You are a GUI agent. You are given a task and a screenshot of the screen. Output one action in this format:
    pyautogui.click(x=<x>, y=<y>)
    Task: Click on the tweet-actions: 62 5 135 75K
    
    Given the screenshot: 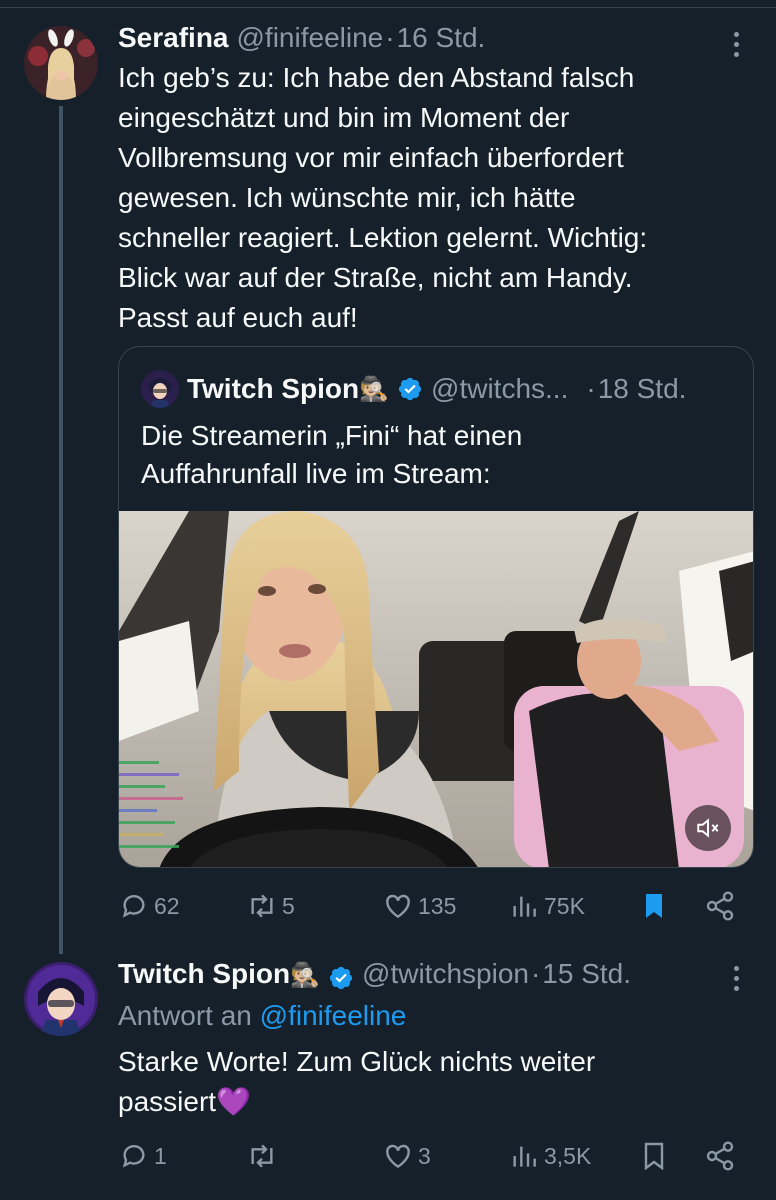 What is the action you would take?
    pyautogui.click(x=428, y=906)
    